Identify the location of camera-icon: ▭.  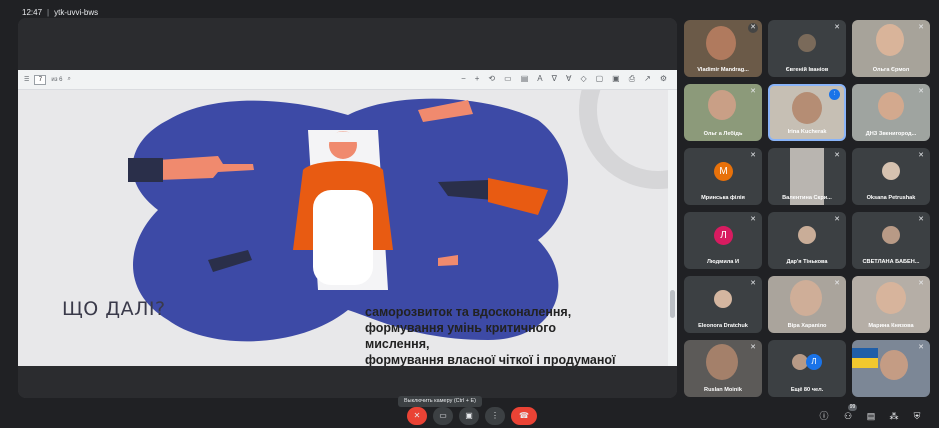
(443, 415).